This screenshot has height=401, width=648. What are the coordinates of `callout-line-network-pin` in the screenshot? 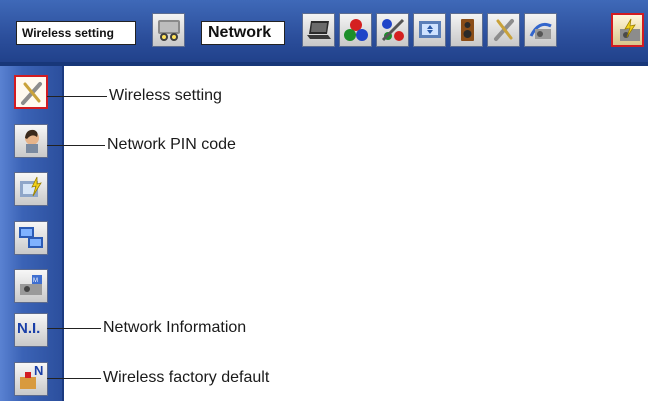 It's located at (76, 145).